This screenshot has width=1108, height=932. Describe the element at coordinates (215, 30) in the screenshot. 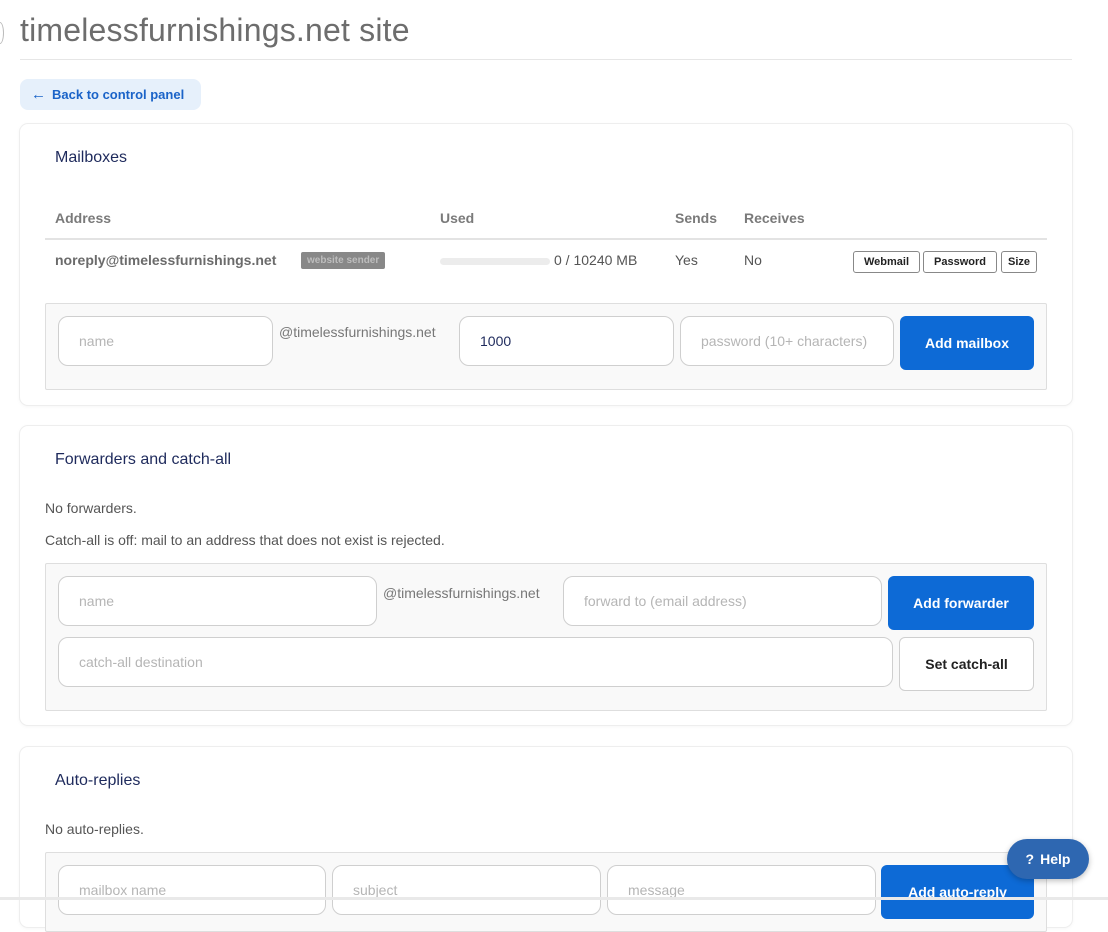

I see `page-title: timelessfurnishings.net site` at that location.